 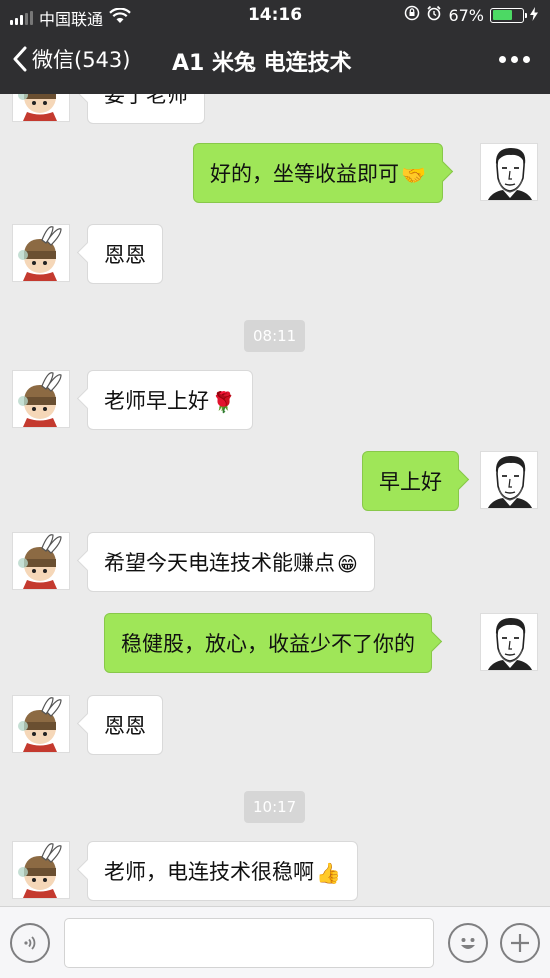 What do you see at coordinates (508, 15) in the screenshot?
I see `battery-icon` at bounding box center [508, 15].